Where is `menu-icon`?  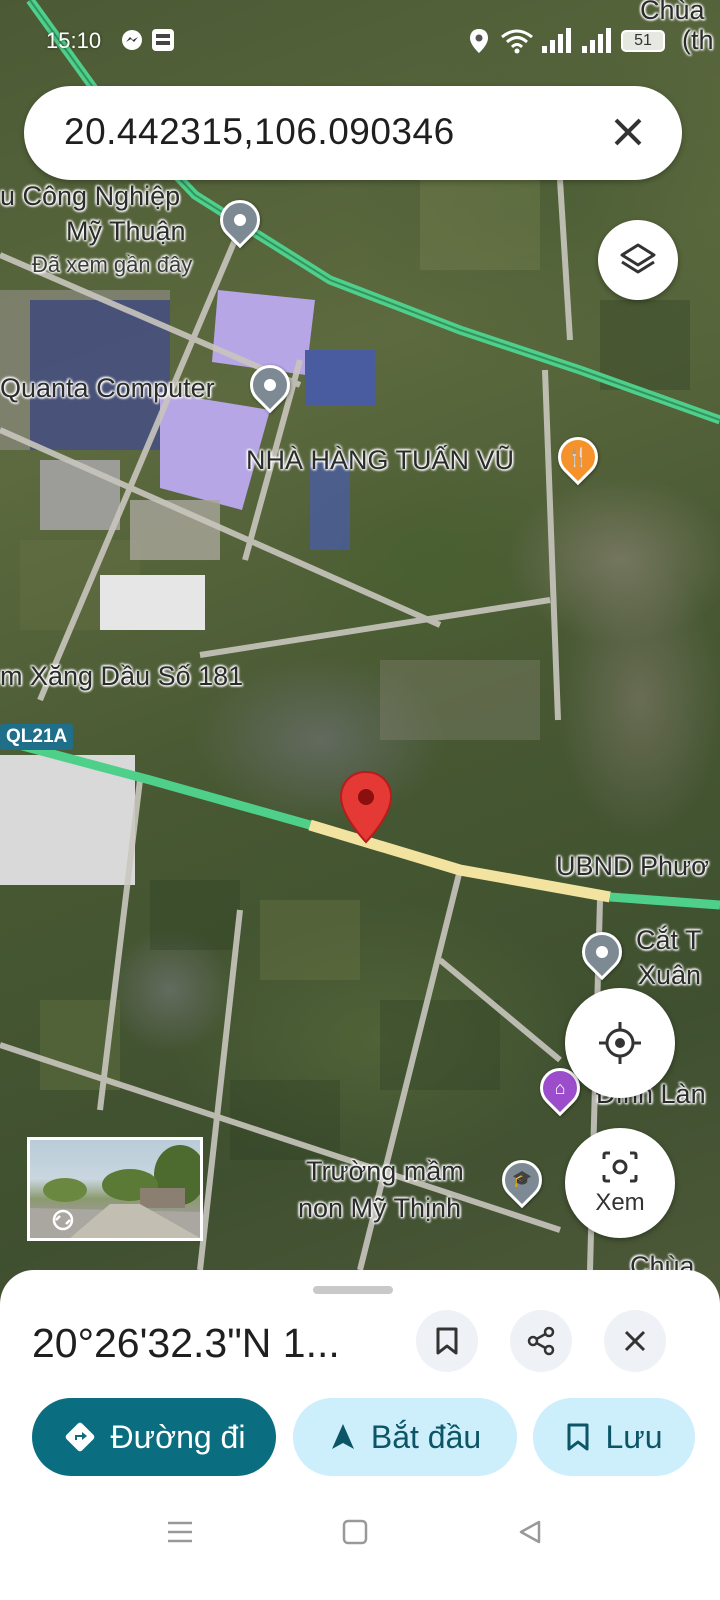
menu-icon is located at coordinates (180, 1532).